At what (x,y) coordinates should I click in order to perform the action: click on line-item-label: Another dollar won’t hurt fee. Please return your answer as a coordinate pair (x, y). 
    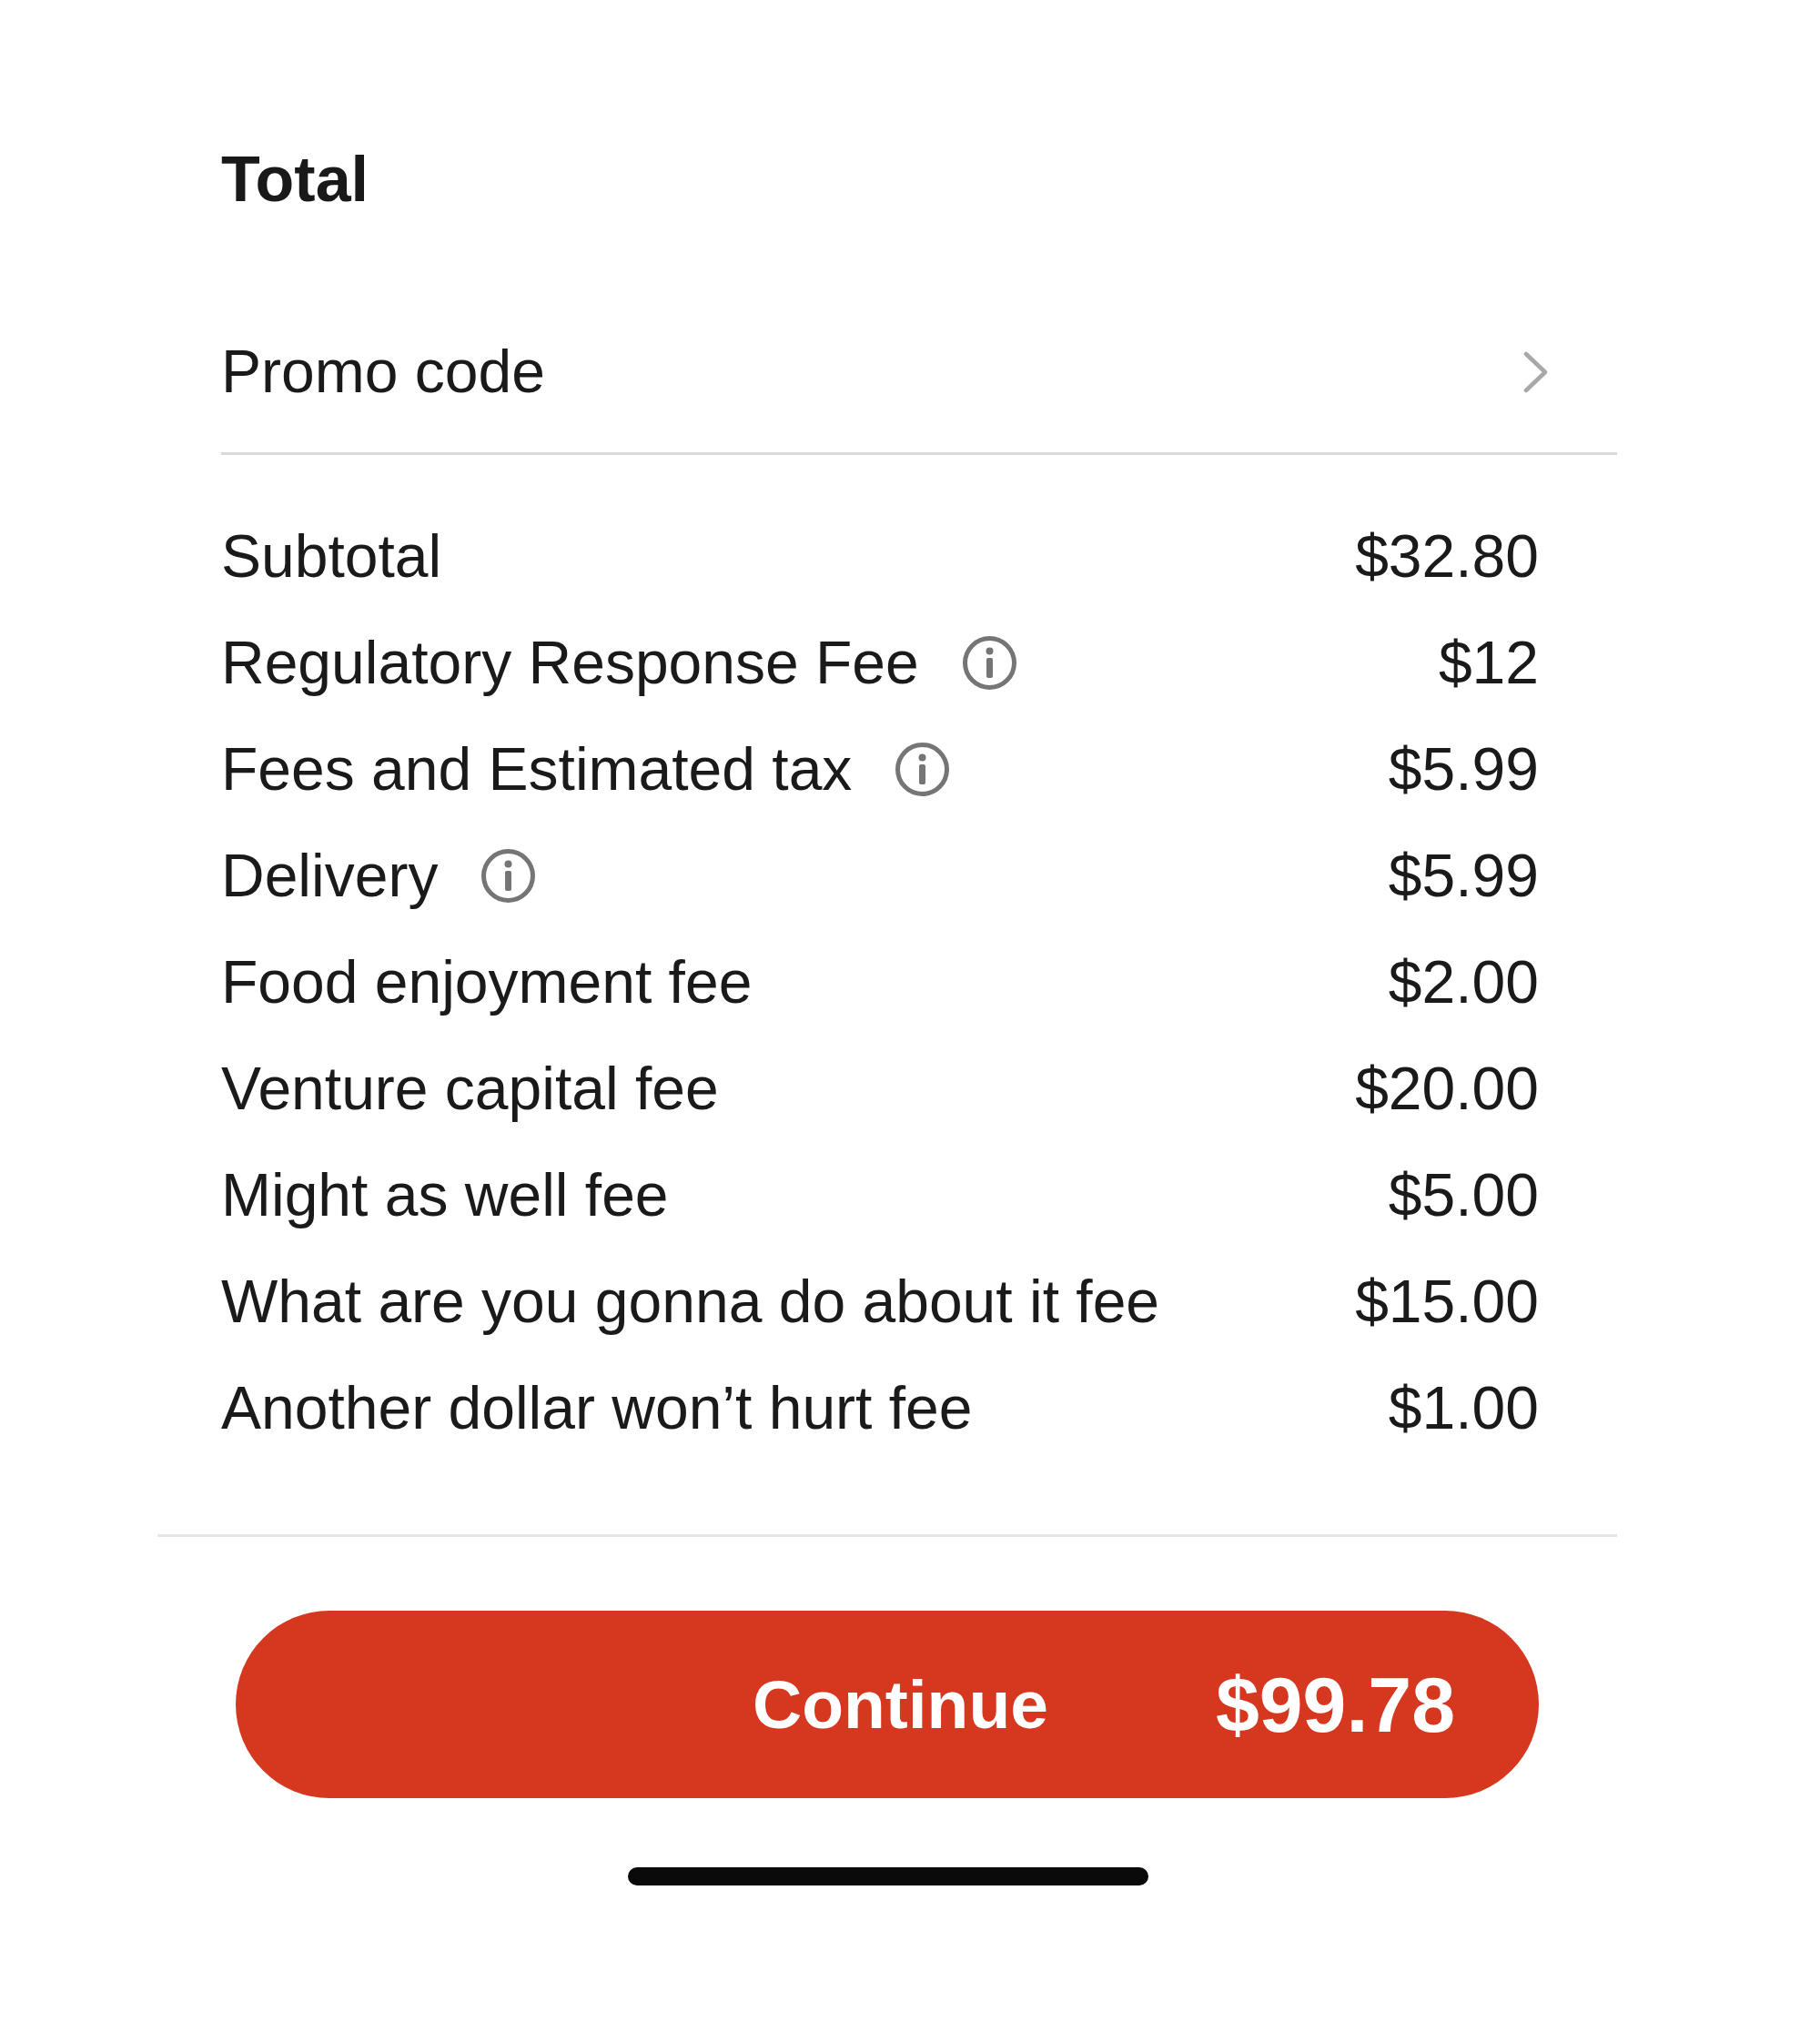
    Looking at the image, I should click on (597, 1408).